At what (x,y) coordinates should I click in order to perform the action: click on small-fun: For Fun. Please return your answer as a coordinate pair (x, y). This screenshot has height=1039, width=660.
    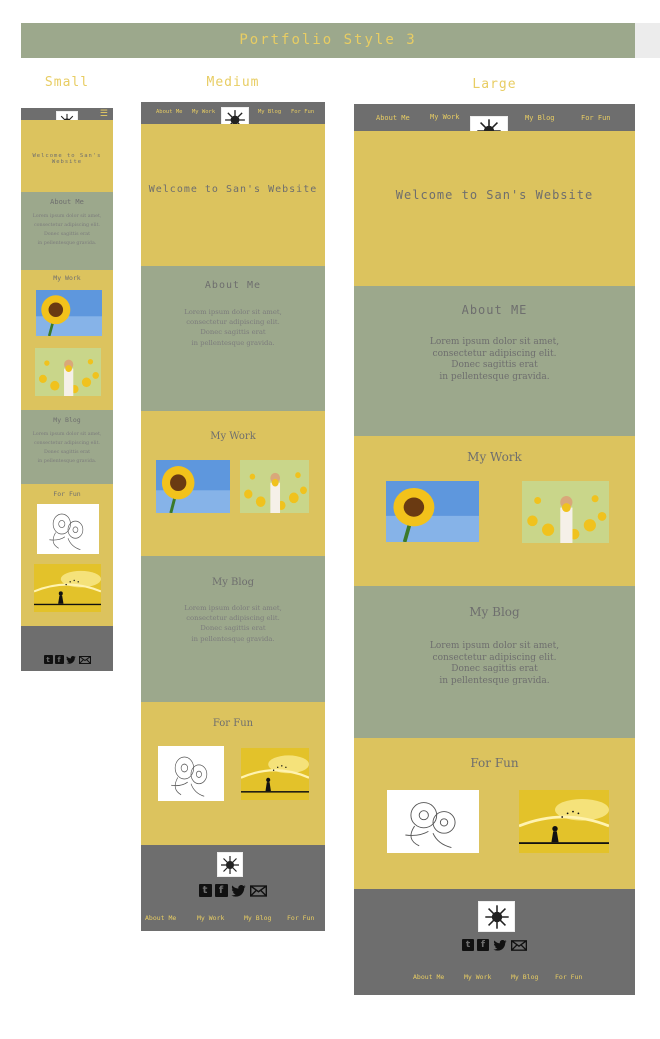
    Looking at the image, I should click on (67, 555).